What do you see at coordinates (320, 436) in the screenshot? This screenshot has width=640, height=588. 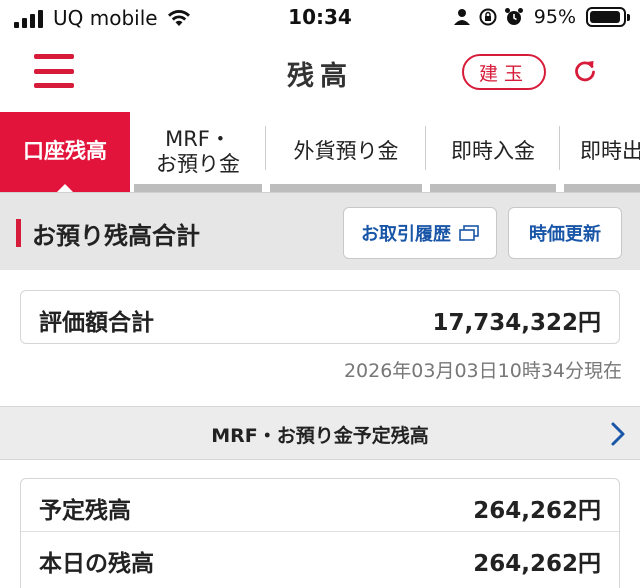 I see `mrf-balance-title: MRF・お預り金予定残高` at bounding box center [320, 436].